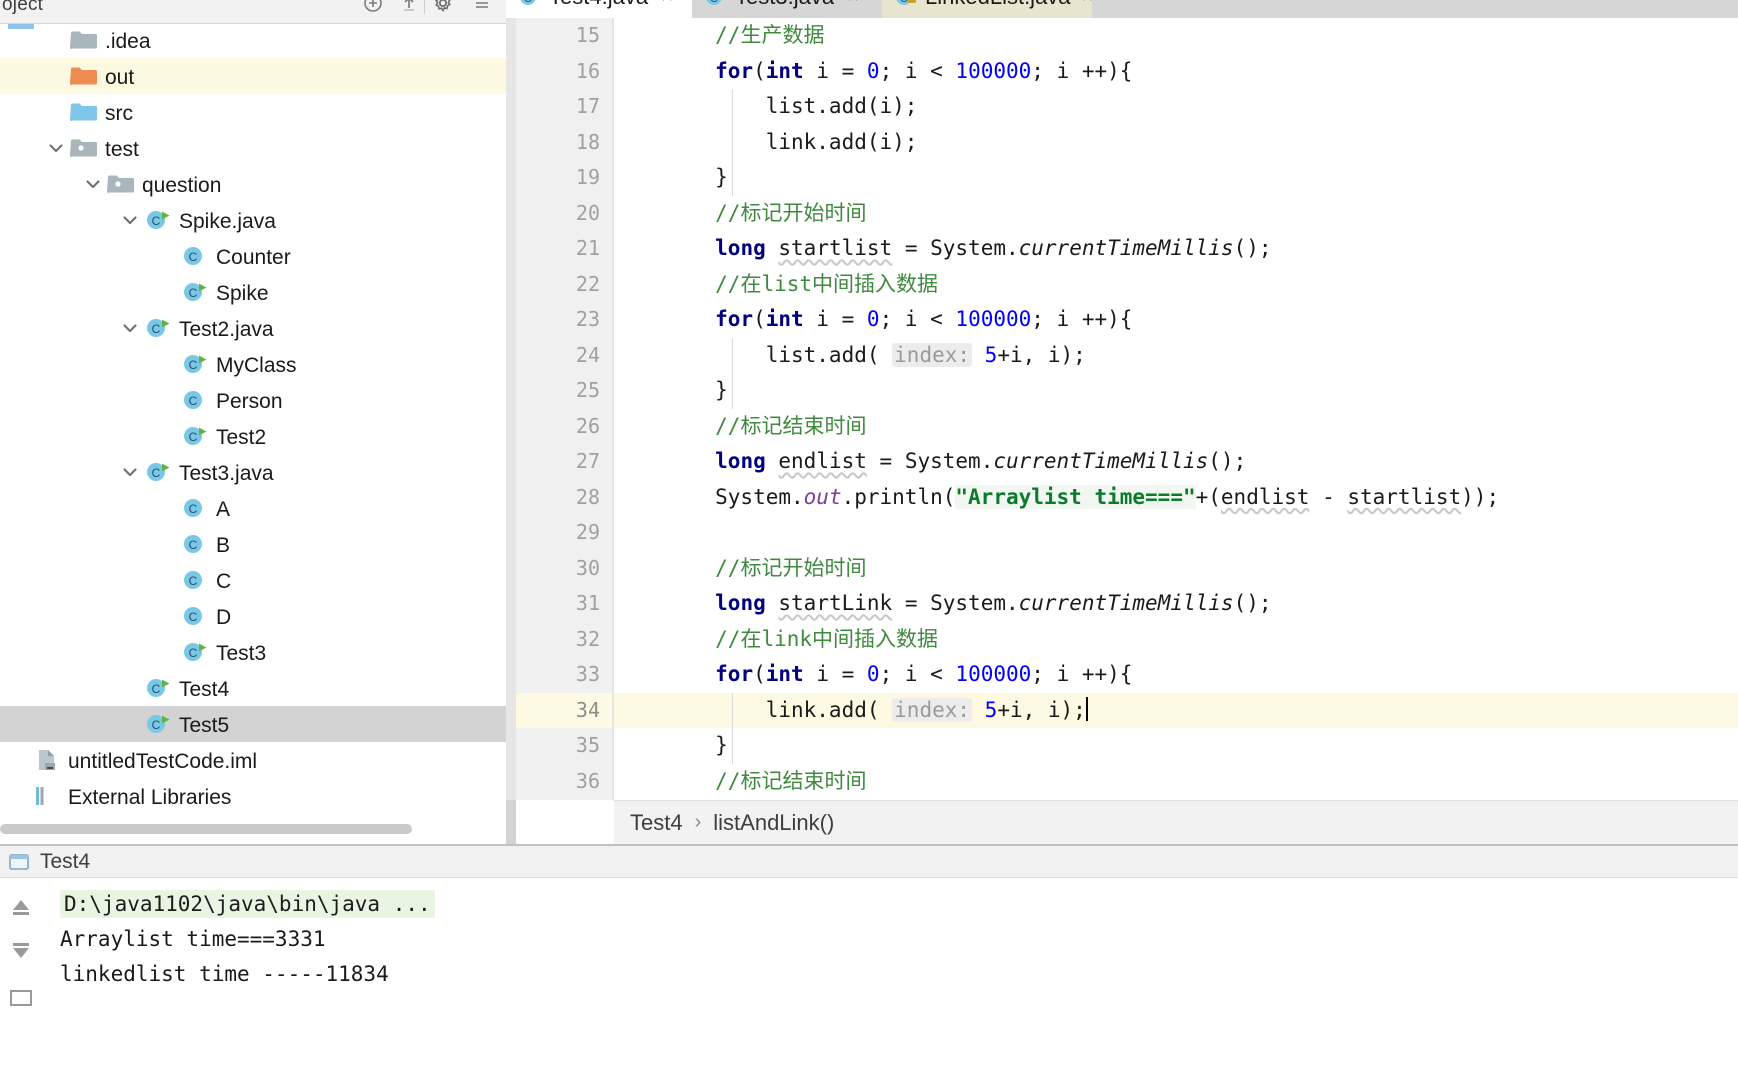  Describe the element at coordinates (253, 544) in the screenshot. I see `tree-item-b: CB` at that location.